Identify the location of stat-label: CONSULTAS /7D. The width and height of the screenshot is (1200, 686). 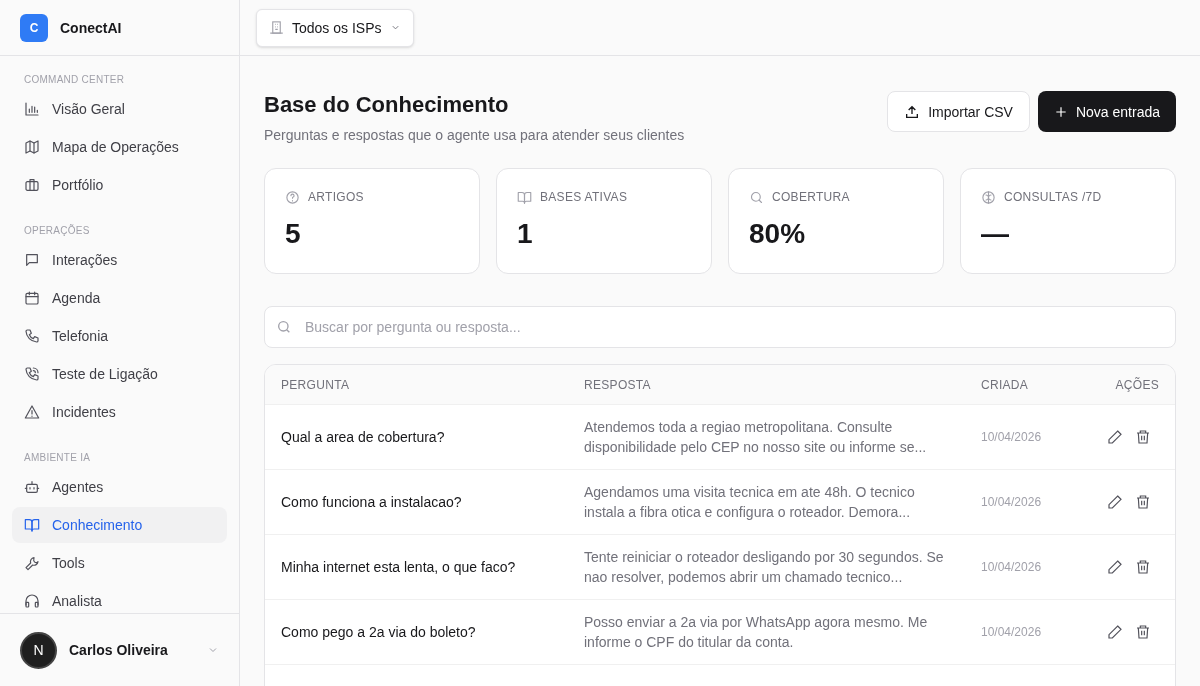
(1053, 197).